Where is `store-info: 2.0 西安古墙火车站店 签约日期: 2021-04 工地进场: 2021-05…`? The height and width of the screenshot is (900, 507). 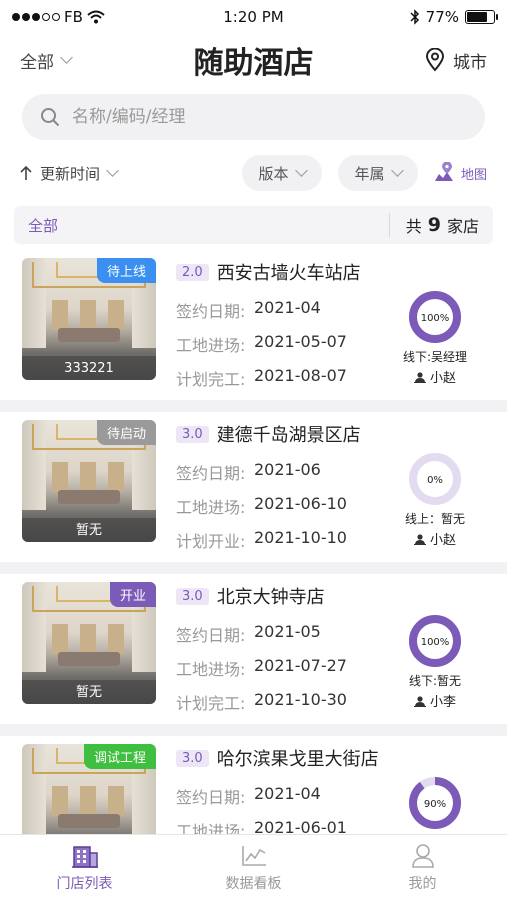 store-info: 2.0 西安古墙火车站店 签约日期: 2021-04 工地进场: 2021-05… is located at coordinates (281, 324).